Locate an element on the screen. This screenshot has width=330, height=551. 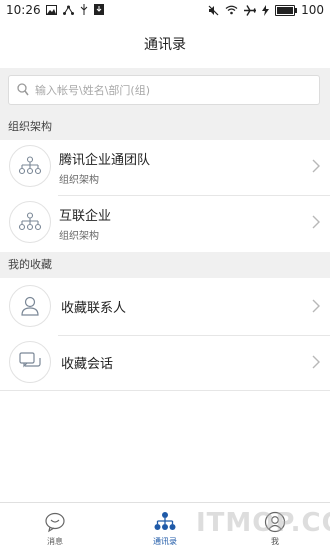
list-bottom-divider is located at coordinates (165, 390).